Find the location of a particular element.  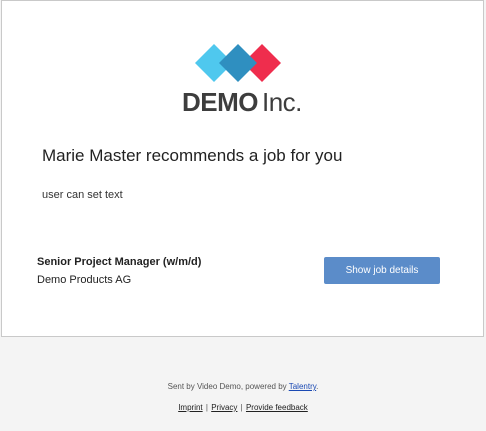

logo-text-bold: DEMO is located at coordinates (220, 102).